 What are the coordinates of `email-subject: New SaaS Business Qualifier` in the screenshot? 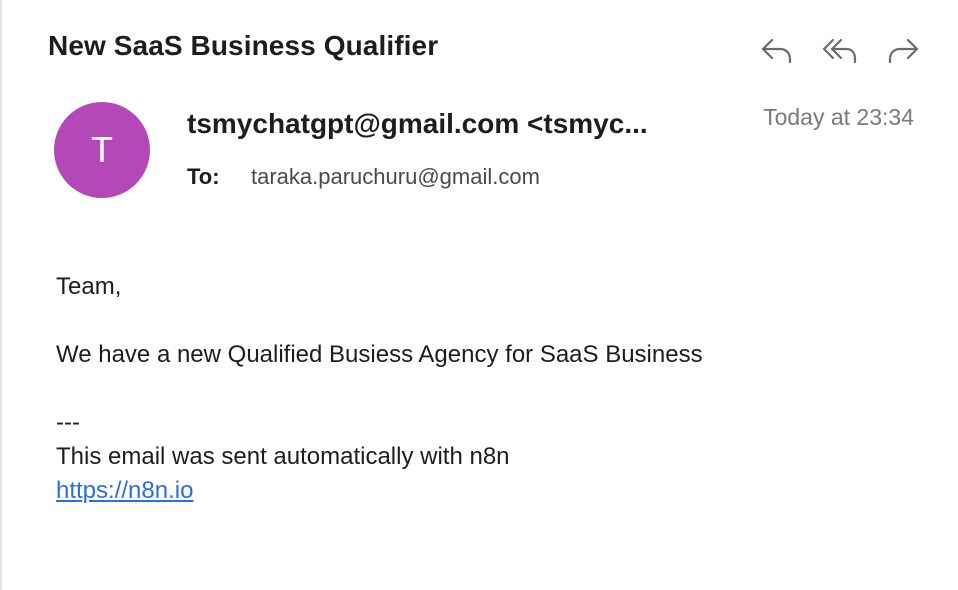 It's located at (243, 45).